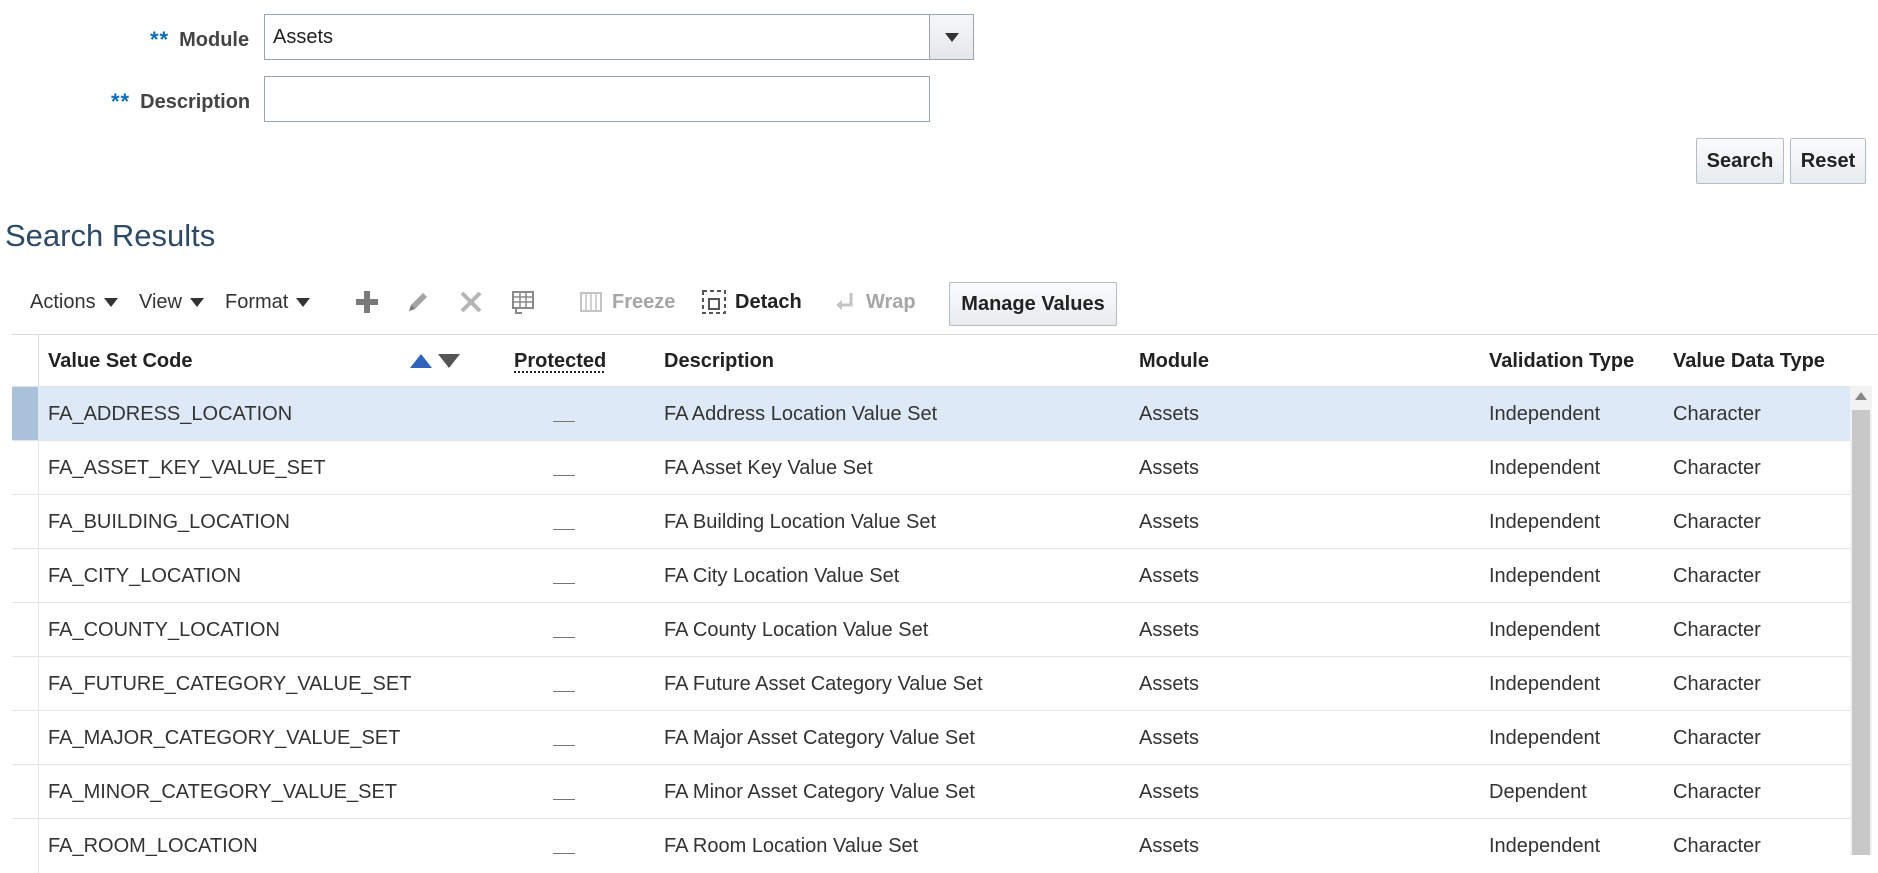 The height and width of the screenshot is (873, 1878). Describe the element at coordinates (800, 521) in the screenshot. I see `cell-description: FA Building Location Value Set` at that location.